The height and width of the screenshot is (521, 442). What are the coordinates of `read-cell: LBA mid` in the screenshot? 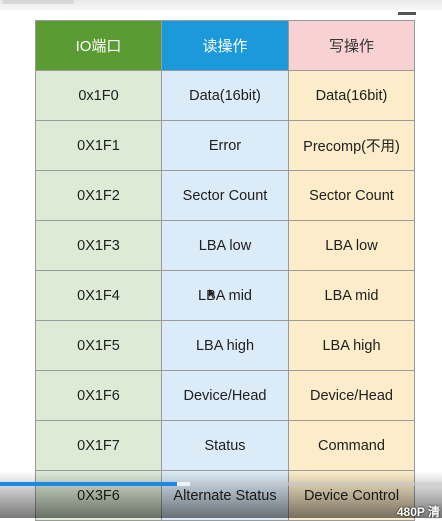 It's located at (225, 295).